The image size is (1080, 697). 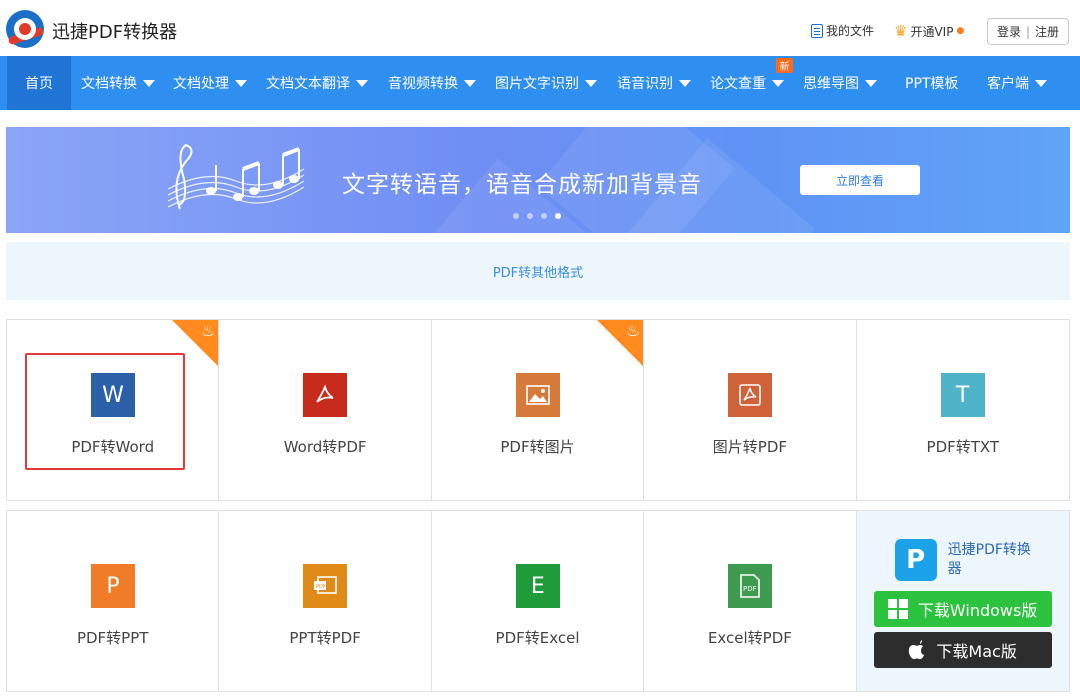 I want to click on tool-ppt-to-pdf: PDF PPT转PDF, so click(x=325, y=601).